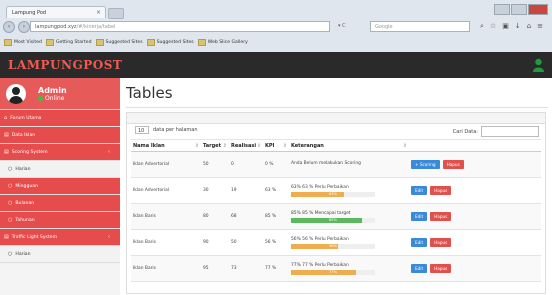 This screenshot has height=295, width=552. What do you see at coordinates (9, 27) in the screenshot?
I see `back-icon: ‹` at bounding box center [9, 27].